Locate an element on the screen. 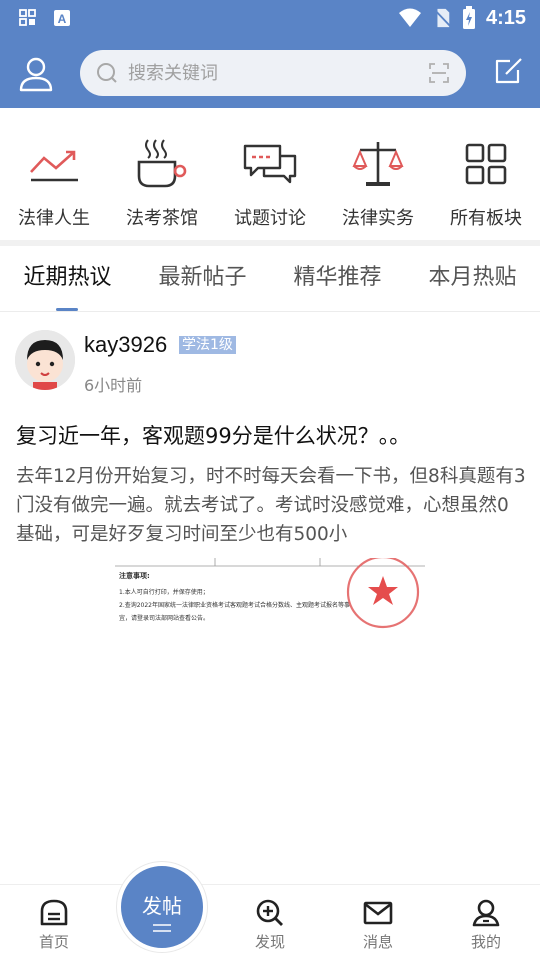 Image resolution: width=540 pixels, height=960 pixels. new-post-button: 发帖 is located at coordinates (162, 907).